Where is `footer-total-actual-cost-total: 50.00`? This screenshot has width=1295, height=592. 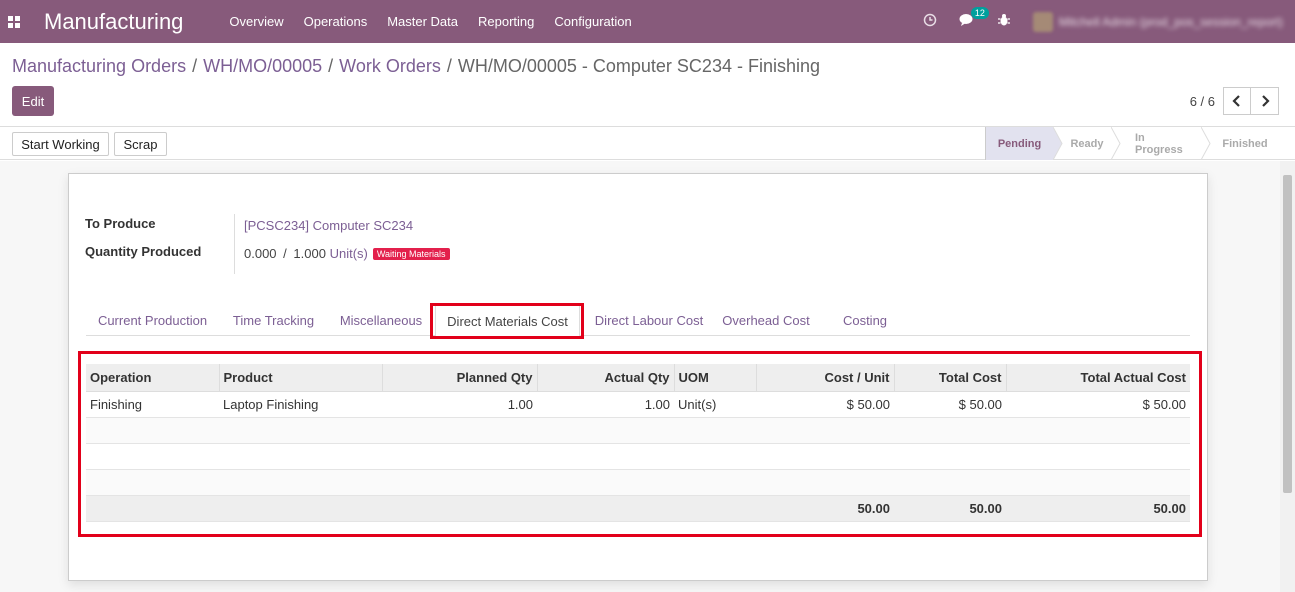 footer-total-actual-cost-total: 50.00 is located at coordinates (1098, 508).